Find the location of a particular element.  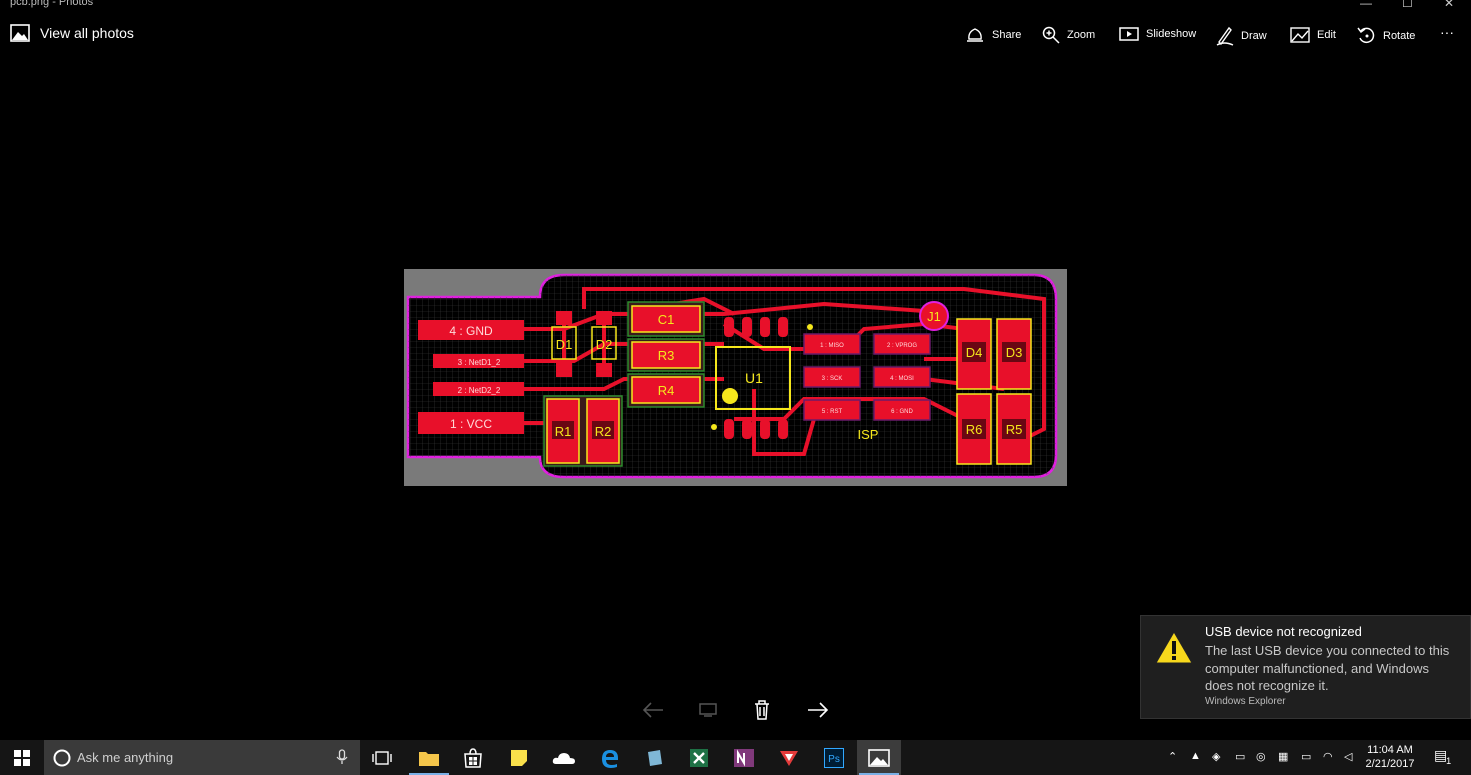

edge-browser-button is located at coordinates (610, 757).